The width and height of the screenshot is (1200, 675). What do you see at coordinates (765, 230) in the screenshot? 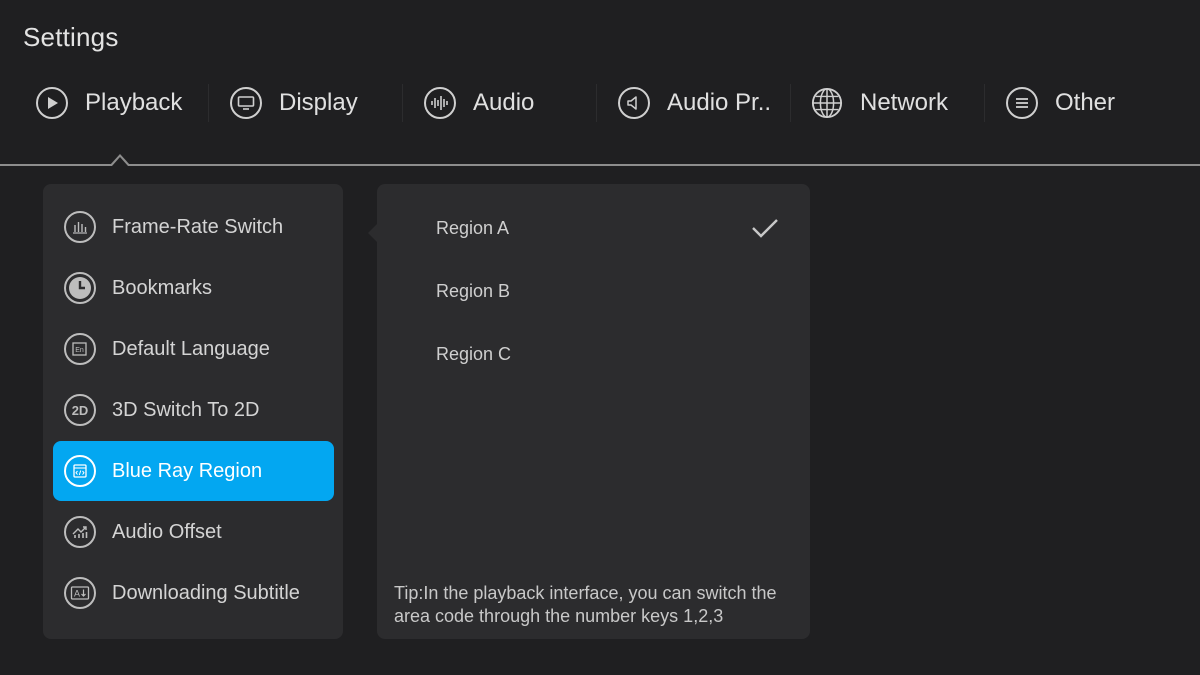
I see `check-icon` at bounding box center [765, 230].